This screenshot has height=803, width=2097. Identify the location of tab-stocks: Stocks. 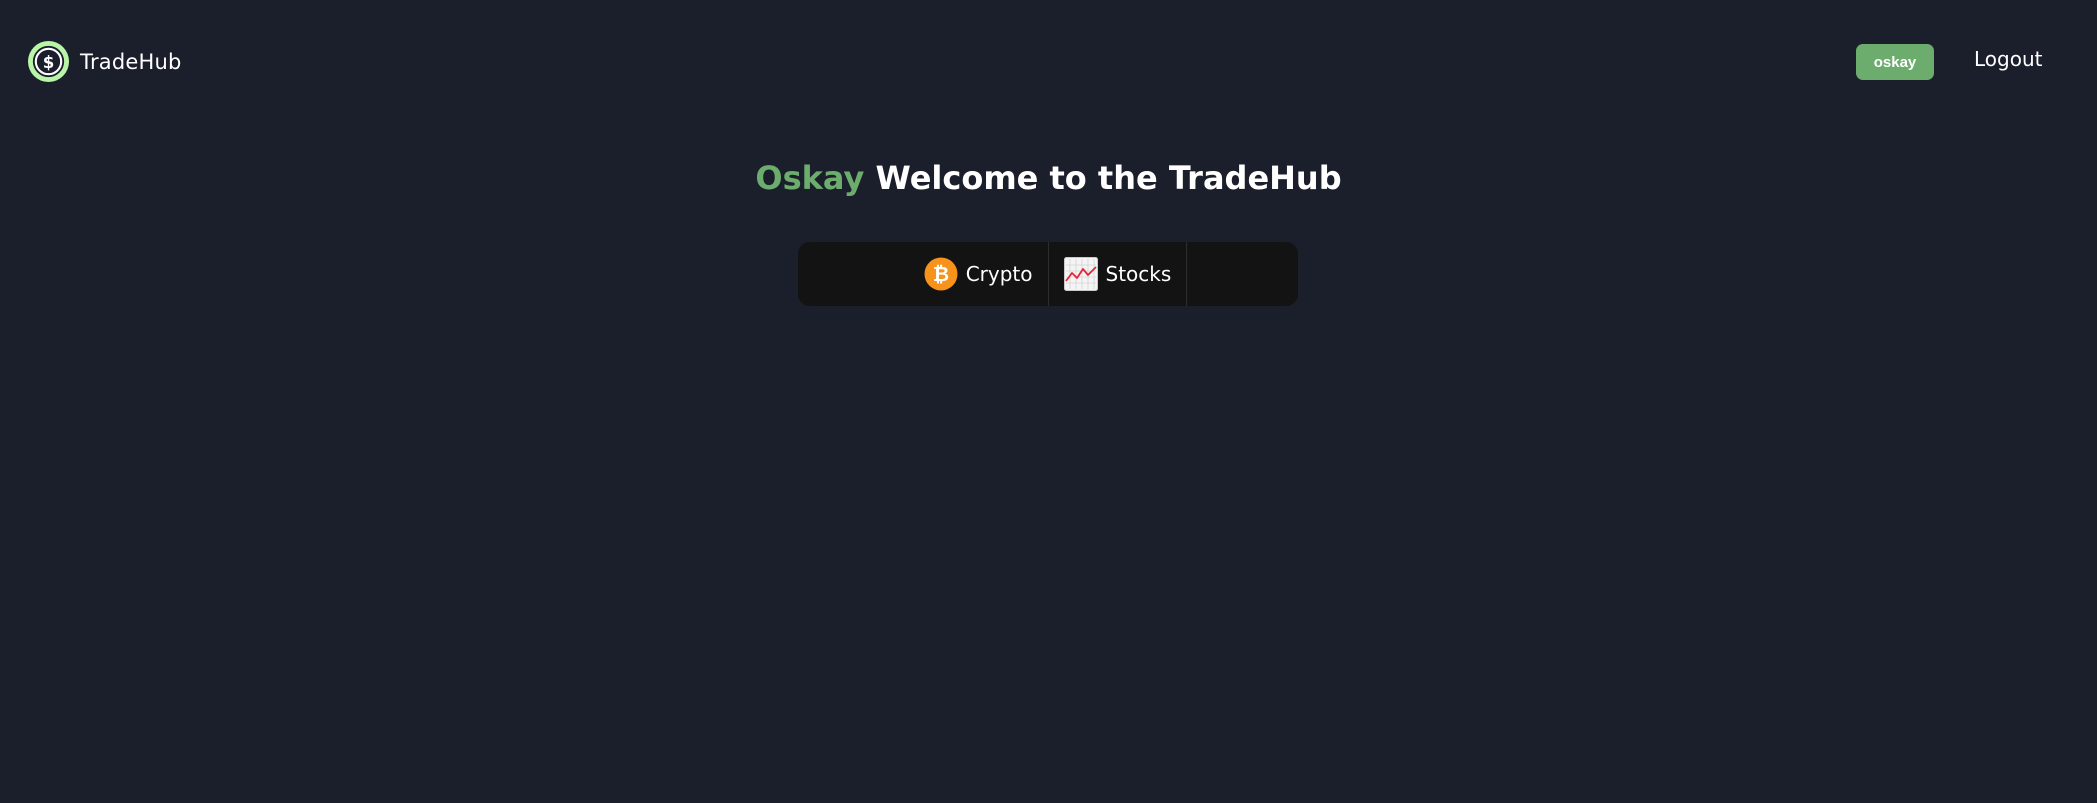
(1118, 274).